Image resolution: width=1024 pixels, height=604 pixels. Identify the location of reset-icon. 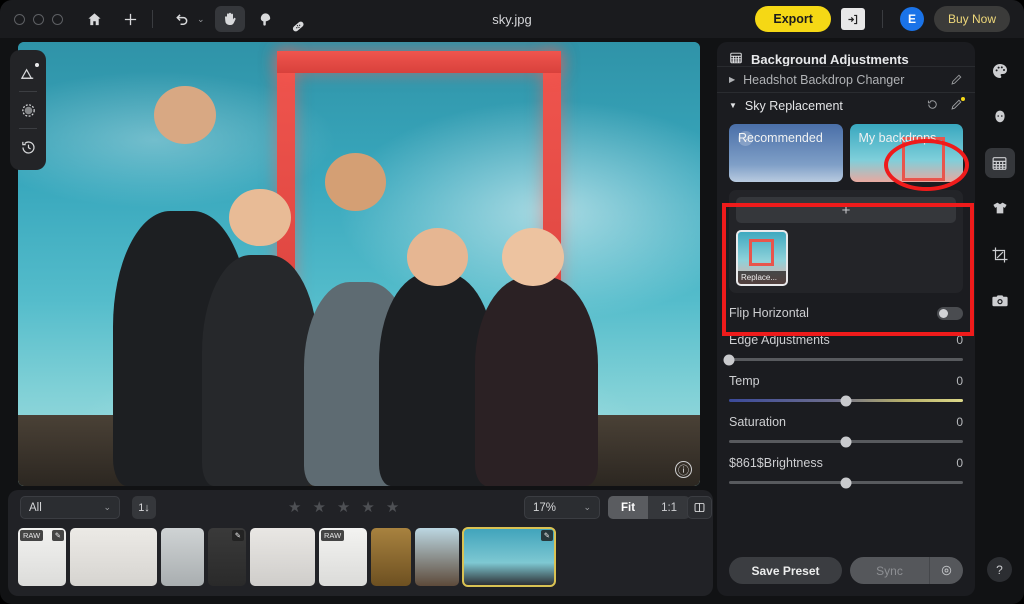
(932, 106).